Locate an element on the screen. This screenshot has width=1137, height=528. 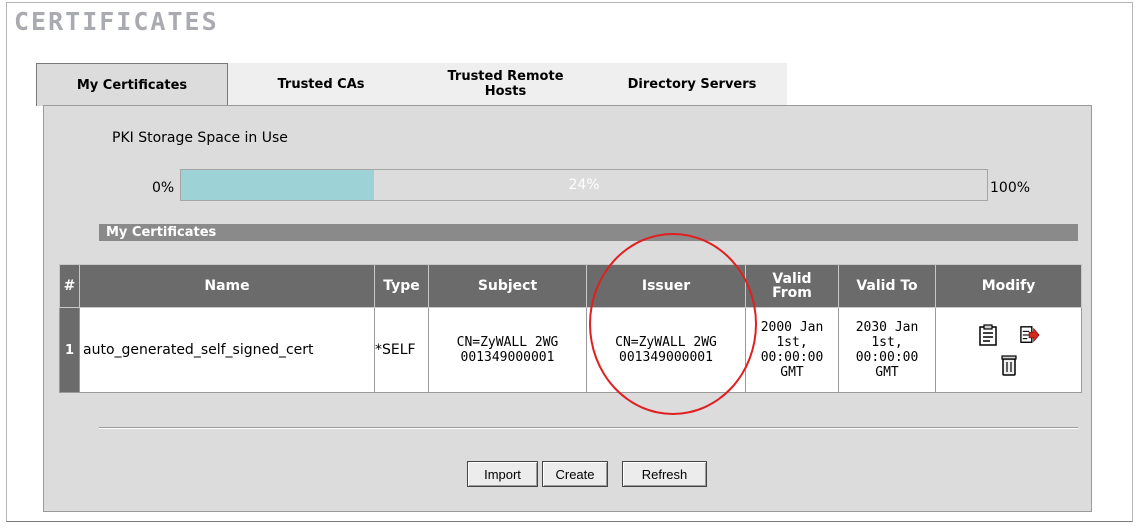
tab-directory-servers: Directory Servers is located at coordinates (692, 84).